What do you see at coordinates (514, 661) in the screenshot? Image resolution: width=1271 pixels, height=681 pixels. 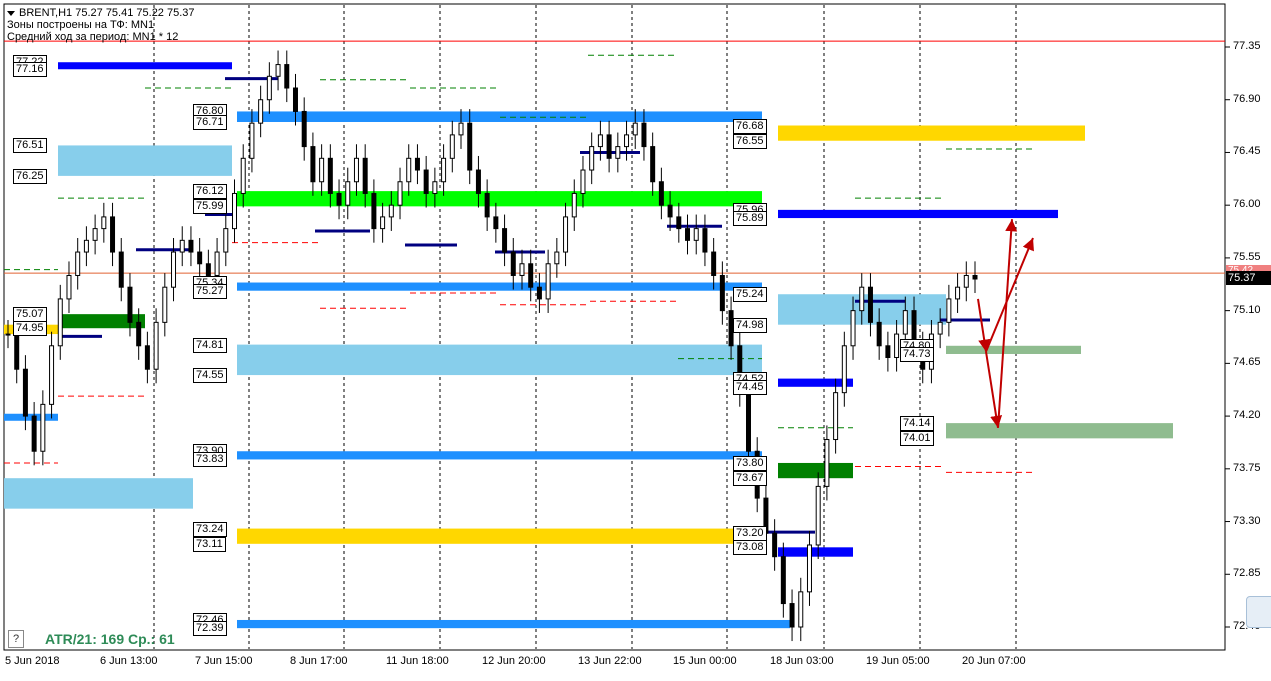 I see `time-tick-label: 12 Jun 20:00` at bounding box center [514, 661].